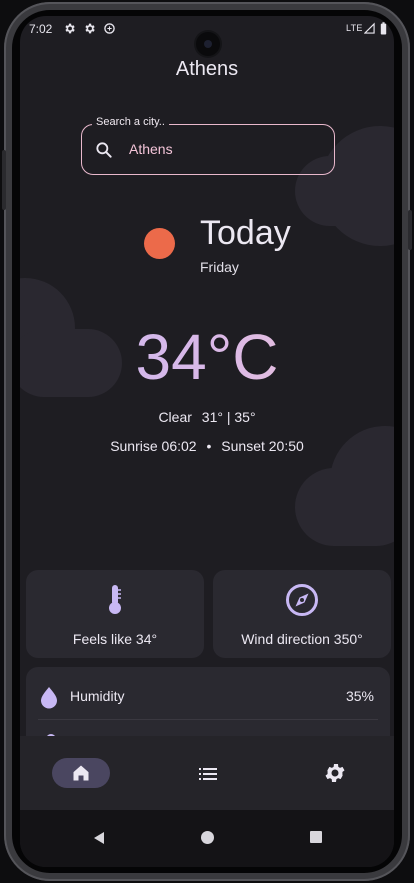 This screenshot has height=883, width=414. Describe the element at coordinates (383, 28) in the screenshot. I see `battery-icon` at that location.